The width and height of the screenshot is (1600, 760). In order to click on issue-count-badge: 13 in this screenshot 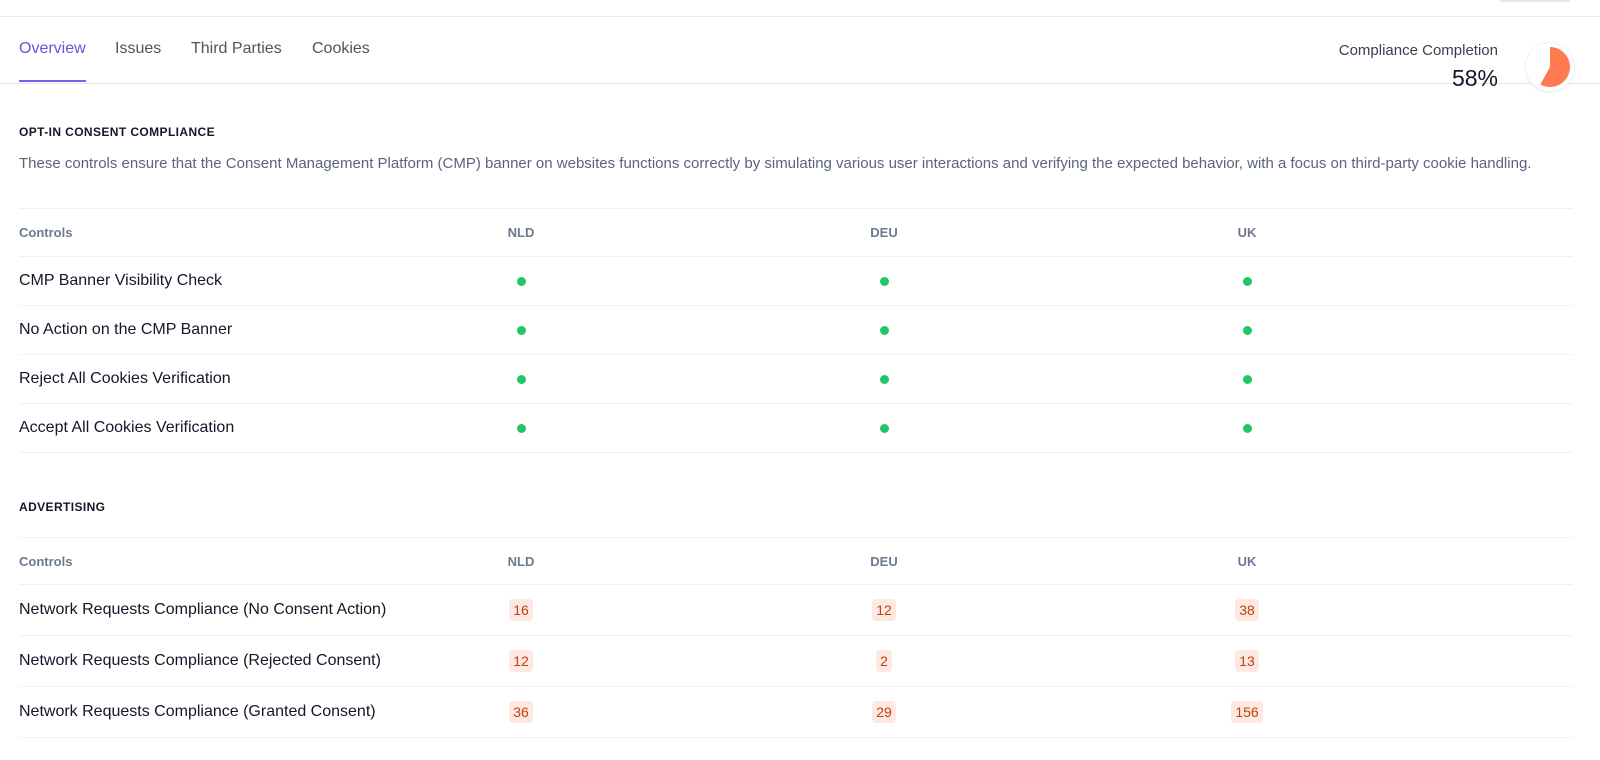, I will do `click(1247, 661)`.